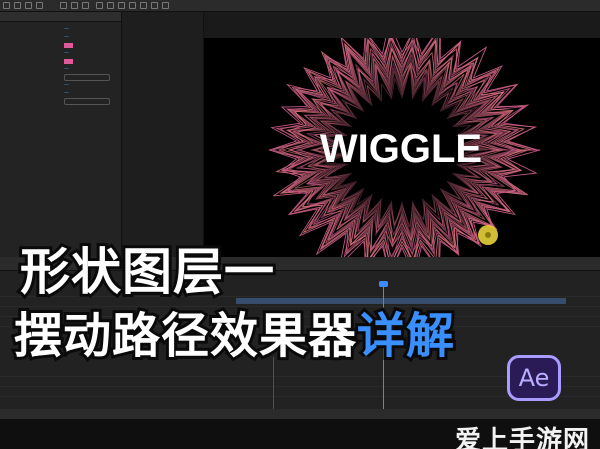 This screenshot has height=449, width=600. I want to click on banner-title-main: 摆动路径效果器, so click(185, 336).